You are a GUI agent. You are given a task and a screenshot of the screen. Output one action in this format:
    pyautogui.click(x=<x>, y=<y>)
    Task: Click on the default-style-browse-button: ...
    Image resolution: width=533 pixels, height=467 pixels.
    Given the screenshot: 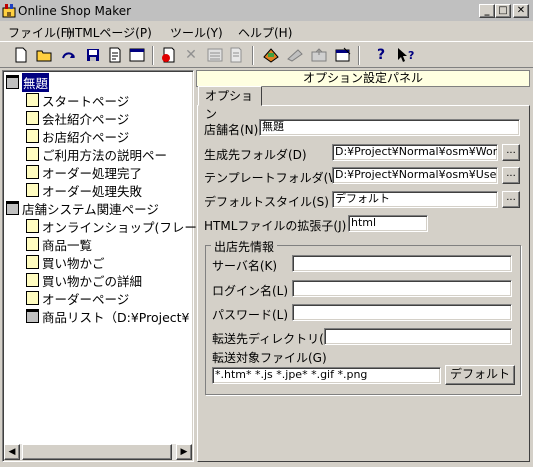 What is the action you would take?
    pyautogui.click(x=511, y=199)
    